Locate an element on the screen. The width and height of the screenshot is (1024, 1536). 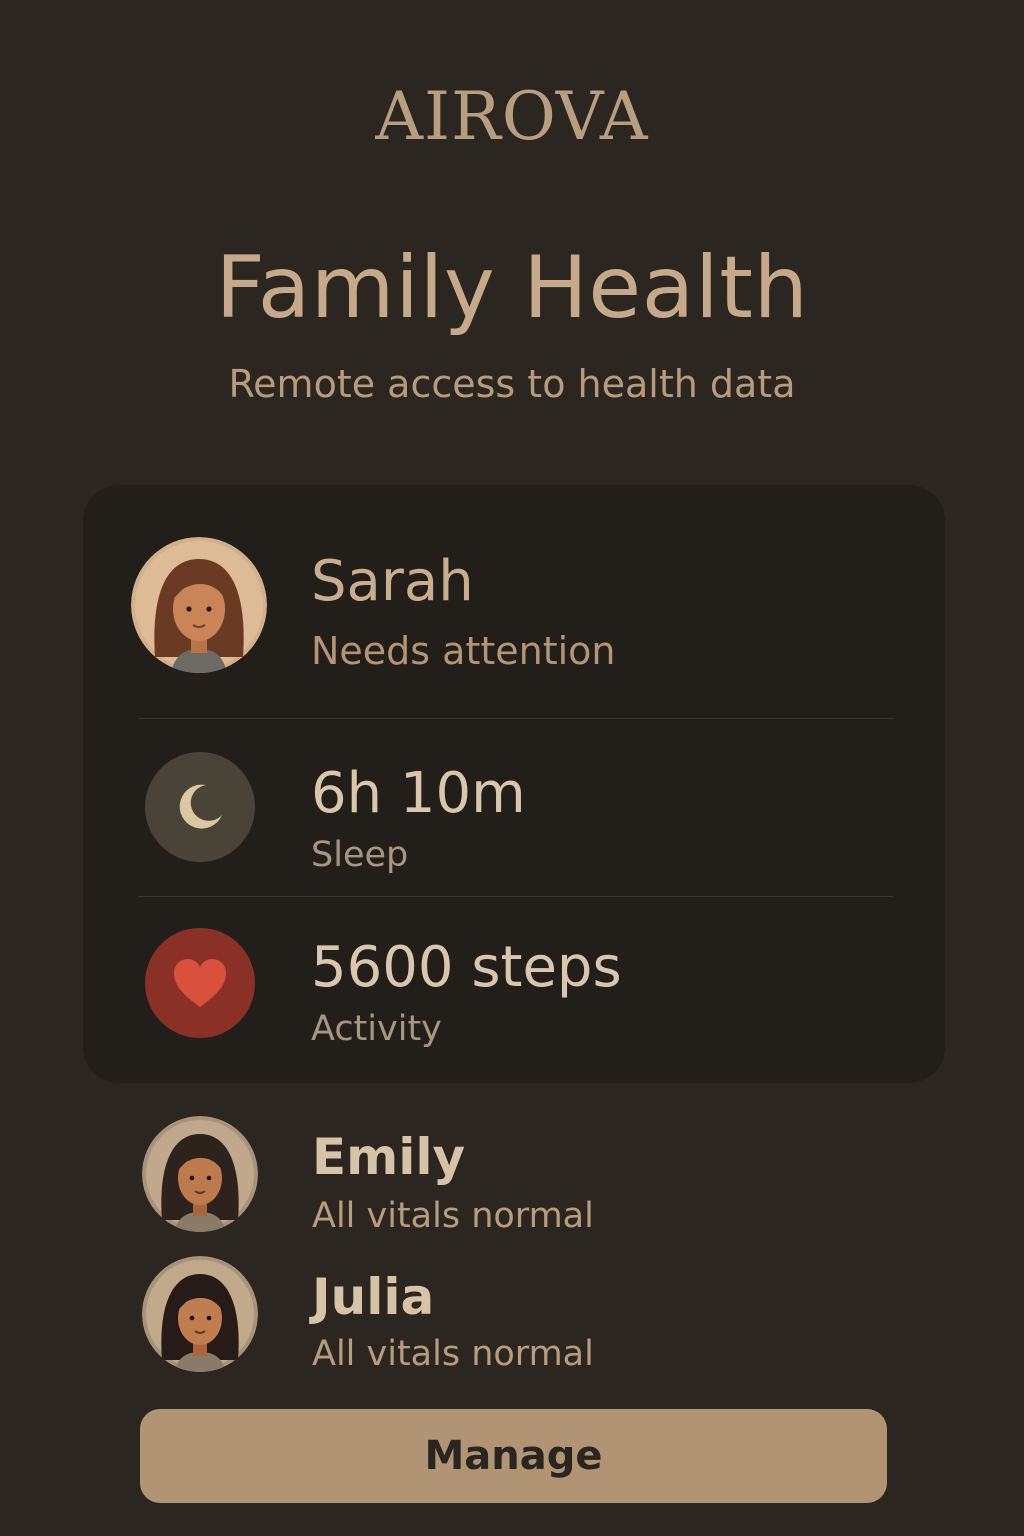
page-title: Family Health is located at coordinates (512, 288).